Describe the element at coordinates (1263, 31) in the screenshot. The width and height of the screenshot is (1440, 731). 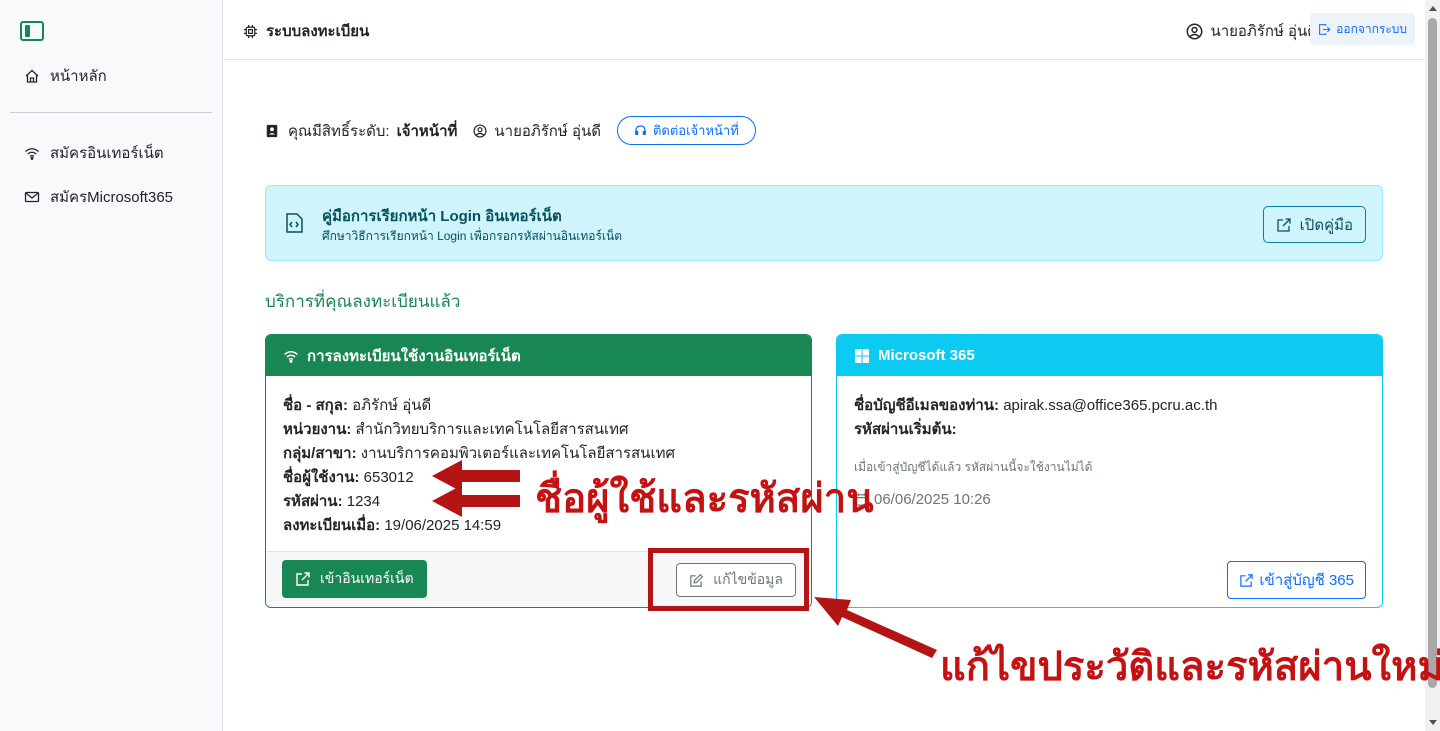
I see `user-name: นายอภิรักษ์ อุ่นดี` at that location.